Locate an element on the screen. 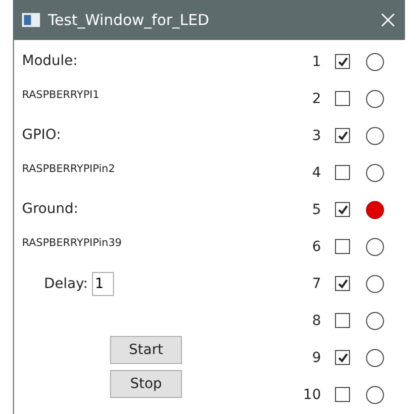 The height and width of the screenshot is (414, 417). field-label: GPIO: is located at coordinates (42, 135).